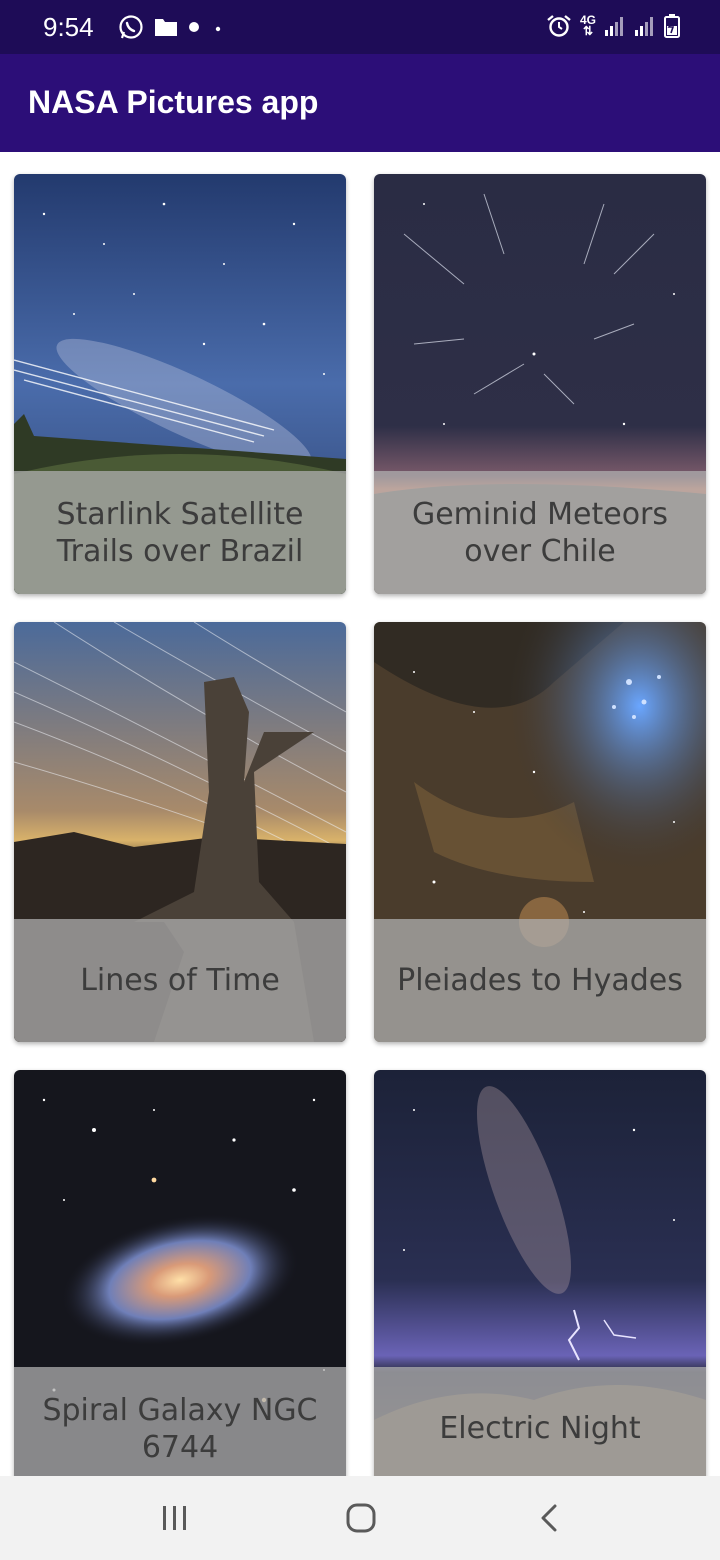  I want to click on recent-apps-button, so click(175, 1518).